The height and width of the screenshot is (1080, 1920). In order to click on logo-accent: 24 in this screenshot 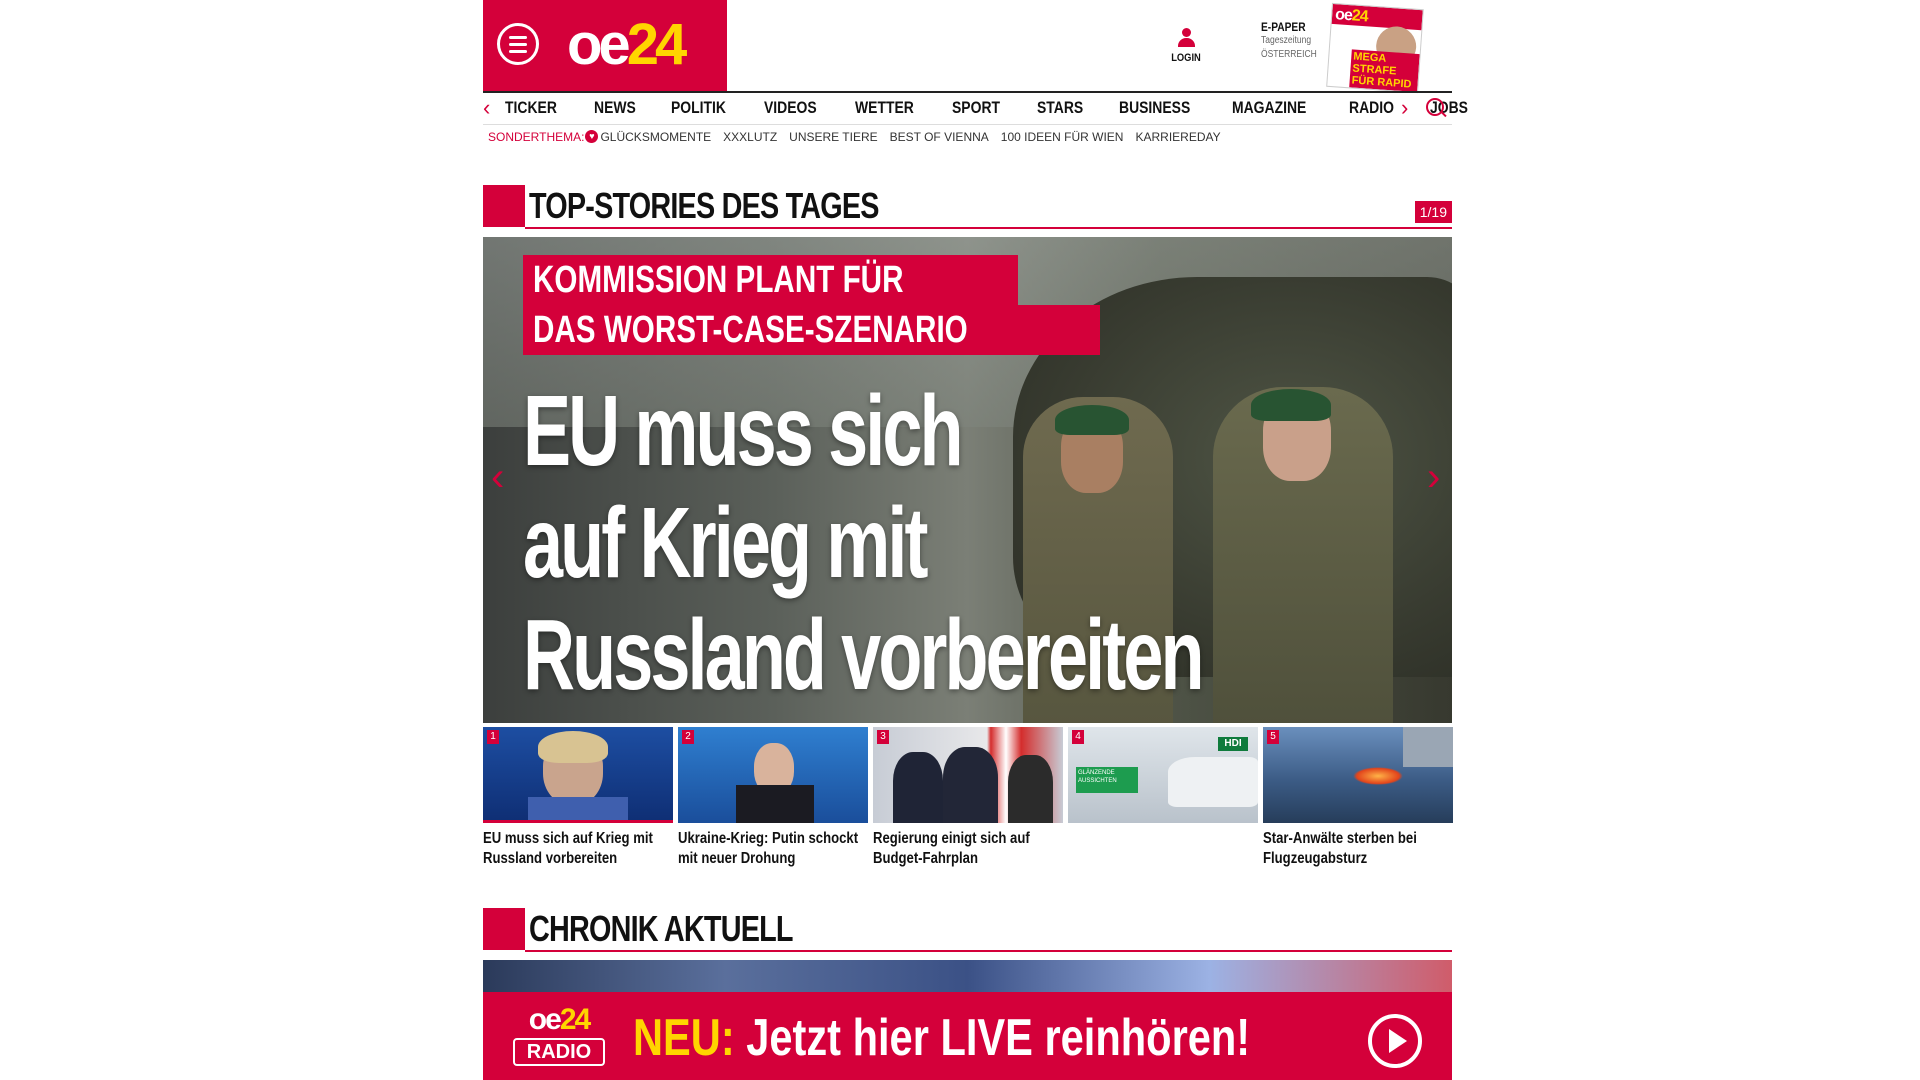, I will do `click(656, 44)`.